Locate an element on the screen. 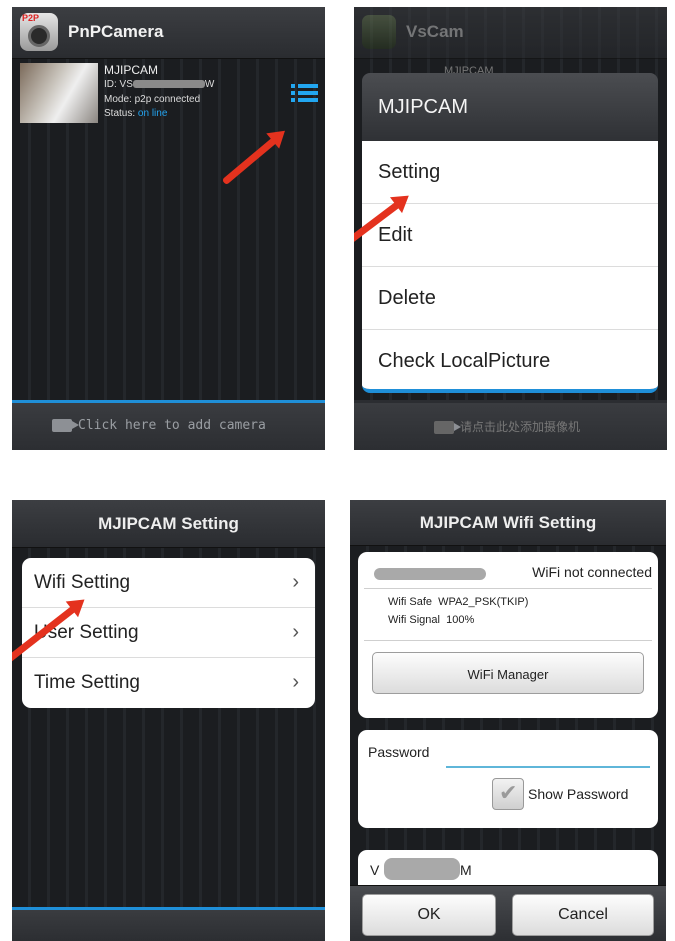  menu-item-delete: Delete is located at coordinates (510, 298).